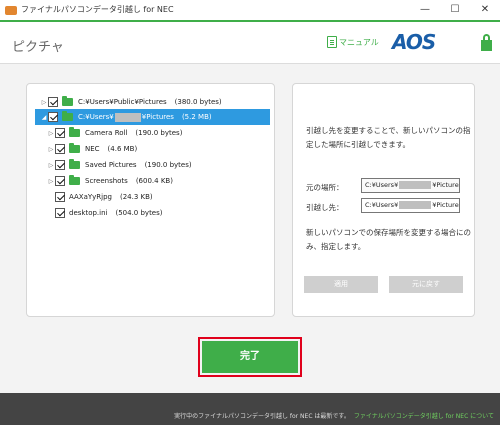  Describe the element at coordinates (149, 133) in the screenshot. I see `tree-item: ▷ Camera Roll (190.0 bytes)` at that location.